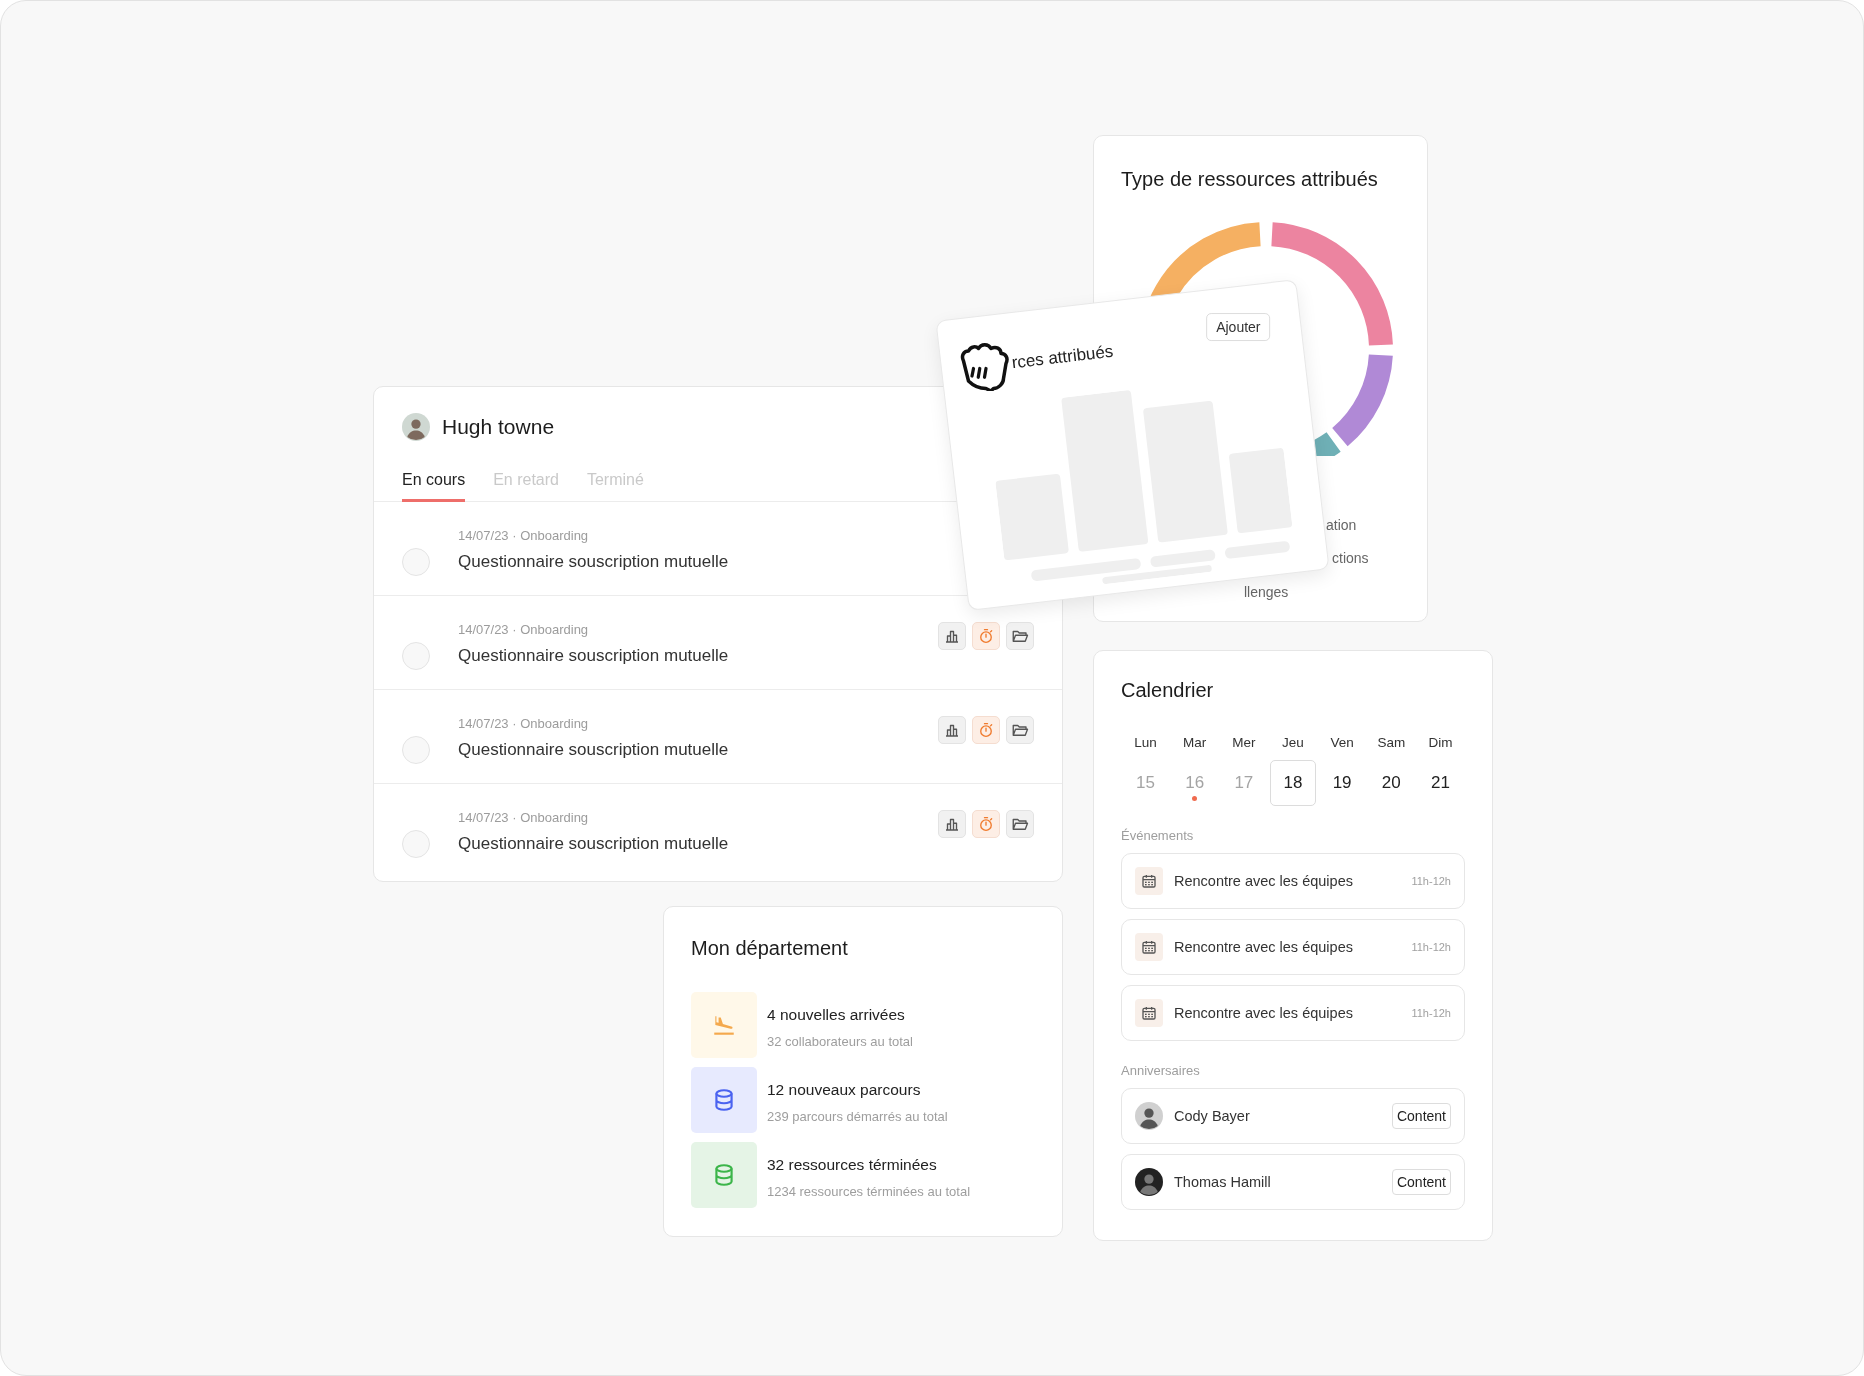 The image size is (1864, 1376). What do you see at coordinates (1062, 357) in the screenshot?
I see `card-title: rces attribués` at bounding box center [1062, 357].